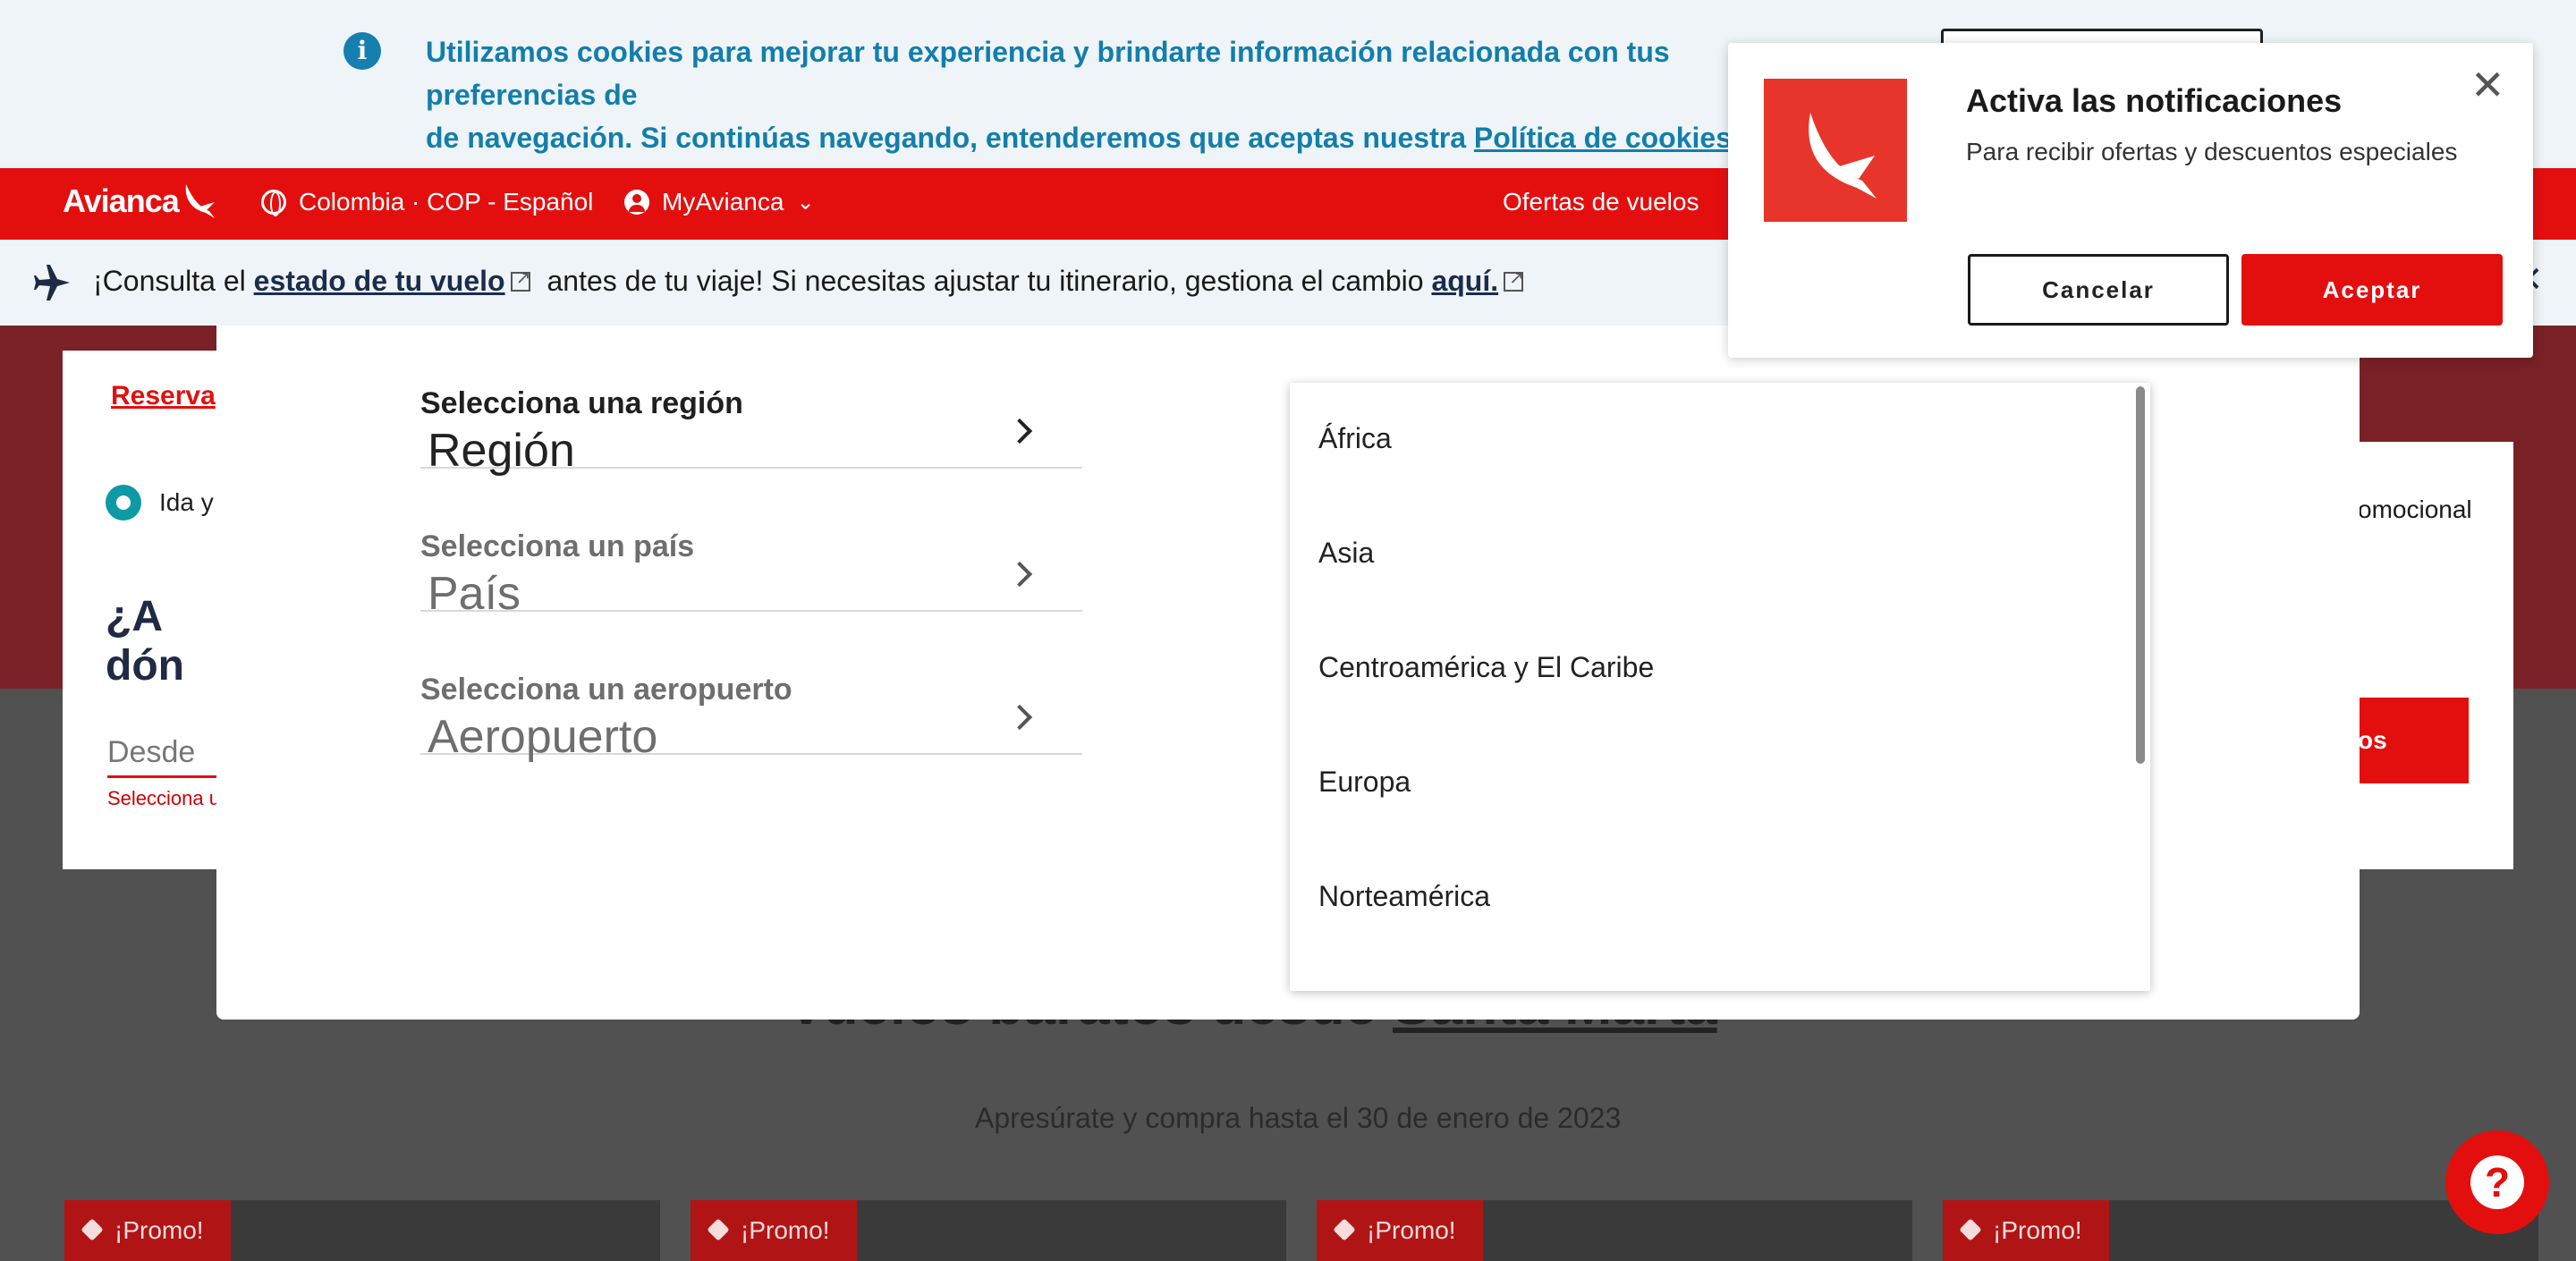 This screenshot has width=2576, height=1261. What do you see at coordinates (1486, 667) in the screenshot?
I see `list-item: Centroamérica y El Caribe` at bounding box center [1486, 667].